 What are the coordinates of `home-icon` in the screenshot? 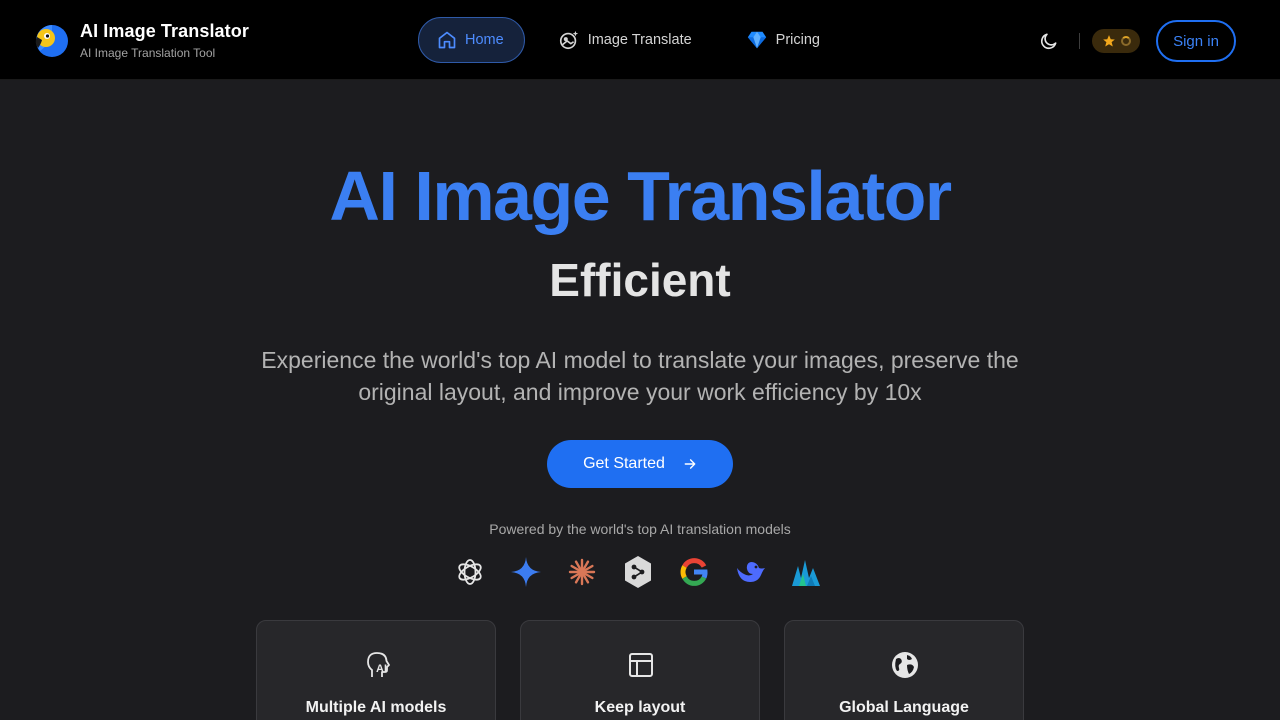 It's located at (447, 40).